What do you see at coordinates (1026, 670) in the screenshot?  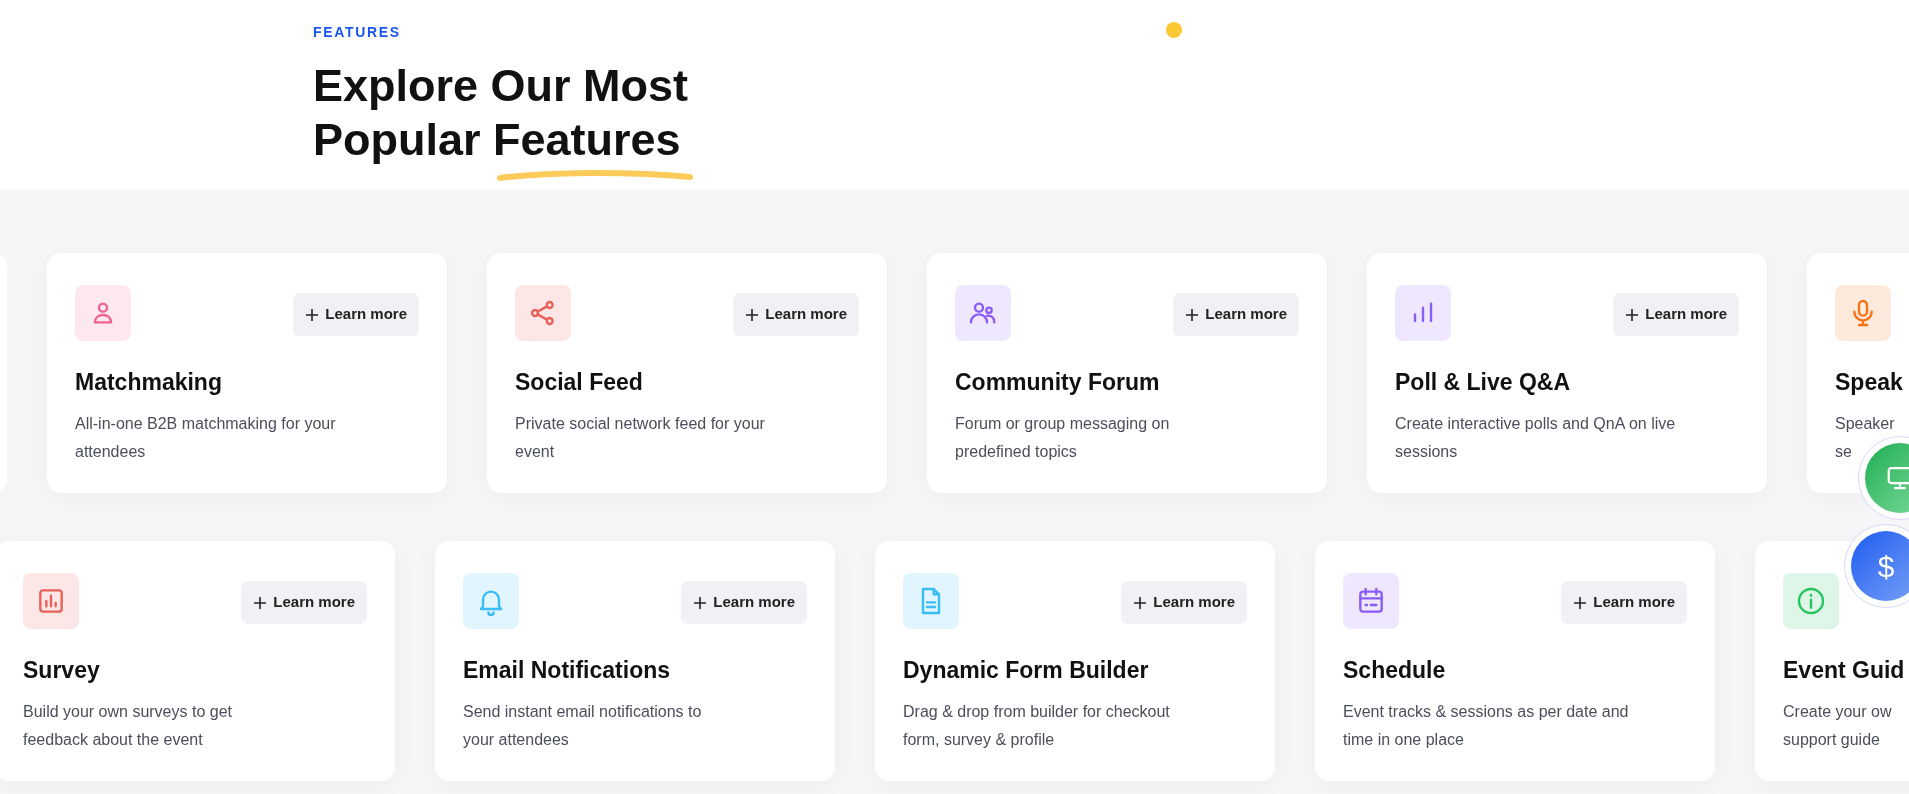 I see `feature-title: Dynamic Form Builder` at bounding box center [1026, 670].